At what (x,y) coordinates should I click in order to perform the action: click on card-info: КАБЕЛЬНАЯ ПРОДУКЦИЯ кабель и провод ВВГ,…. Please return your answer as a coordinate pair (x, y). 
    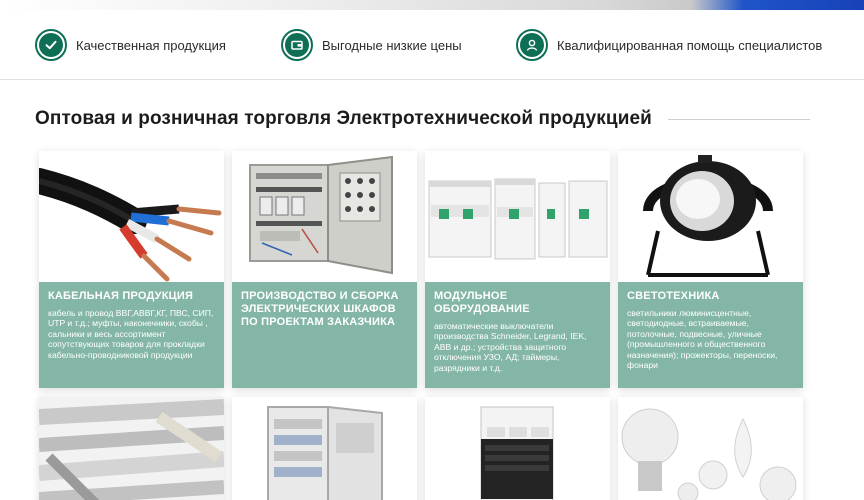
    Looking at the image, I should click on (131, 335).